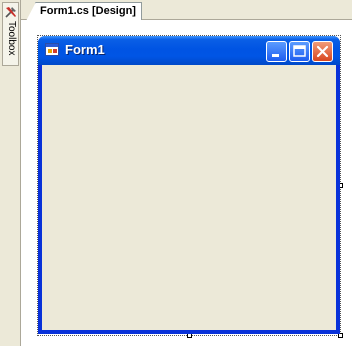 The height and width of the screenshot is (346, 352). What do you see at coordinates (52, 49) in the screenshot?
I see `form-icon` at bounding box center [52, 49].